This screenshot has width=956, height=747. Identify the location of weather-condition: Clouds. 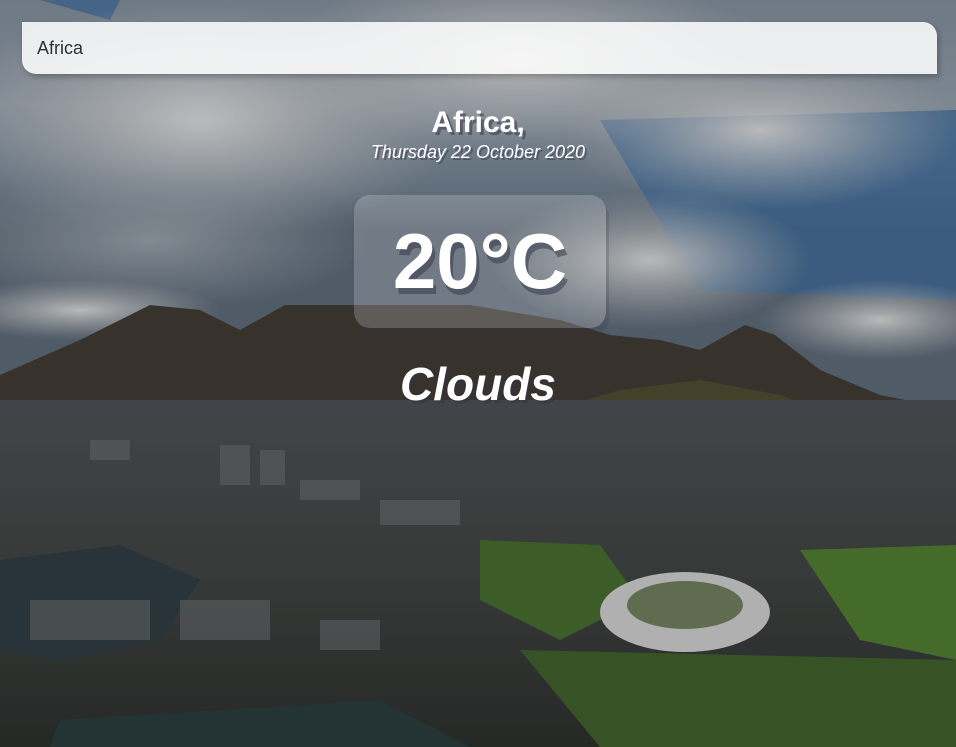
(478, 384).